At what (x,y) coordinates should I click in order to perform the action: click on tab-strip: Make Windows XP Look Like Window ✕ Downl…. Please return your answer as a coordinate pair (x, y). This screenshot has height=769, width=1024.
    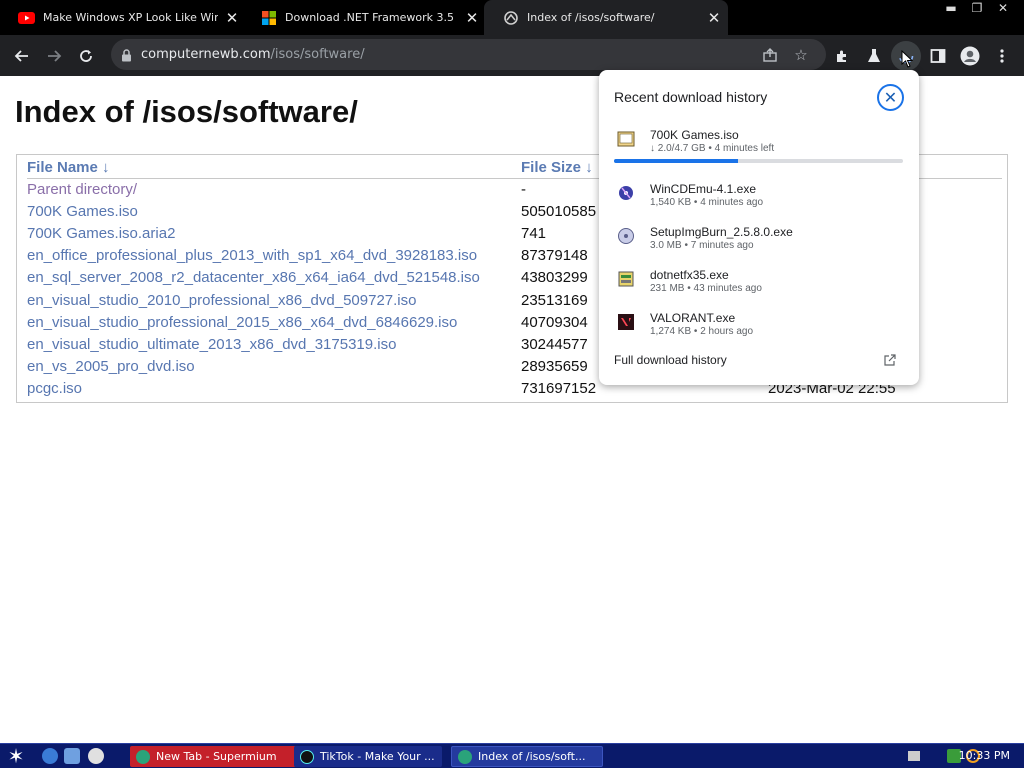
    Looking at the image, I should click on (512, 17).